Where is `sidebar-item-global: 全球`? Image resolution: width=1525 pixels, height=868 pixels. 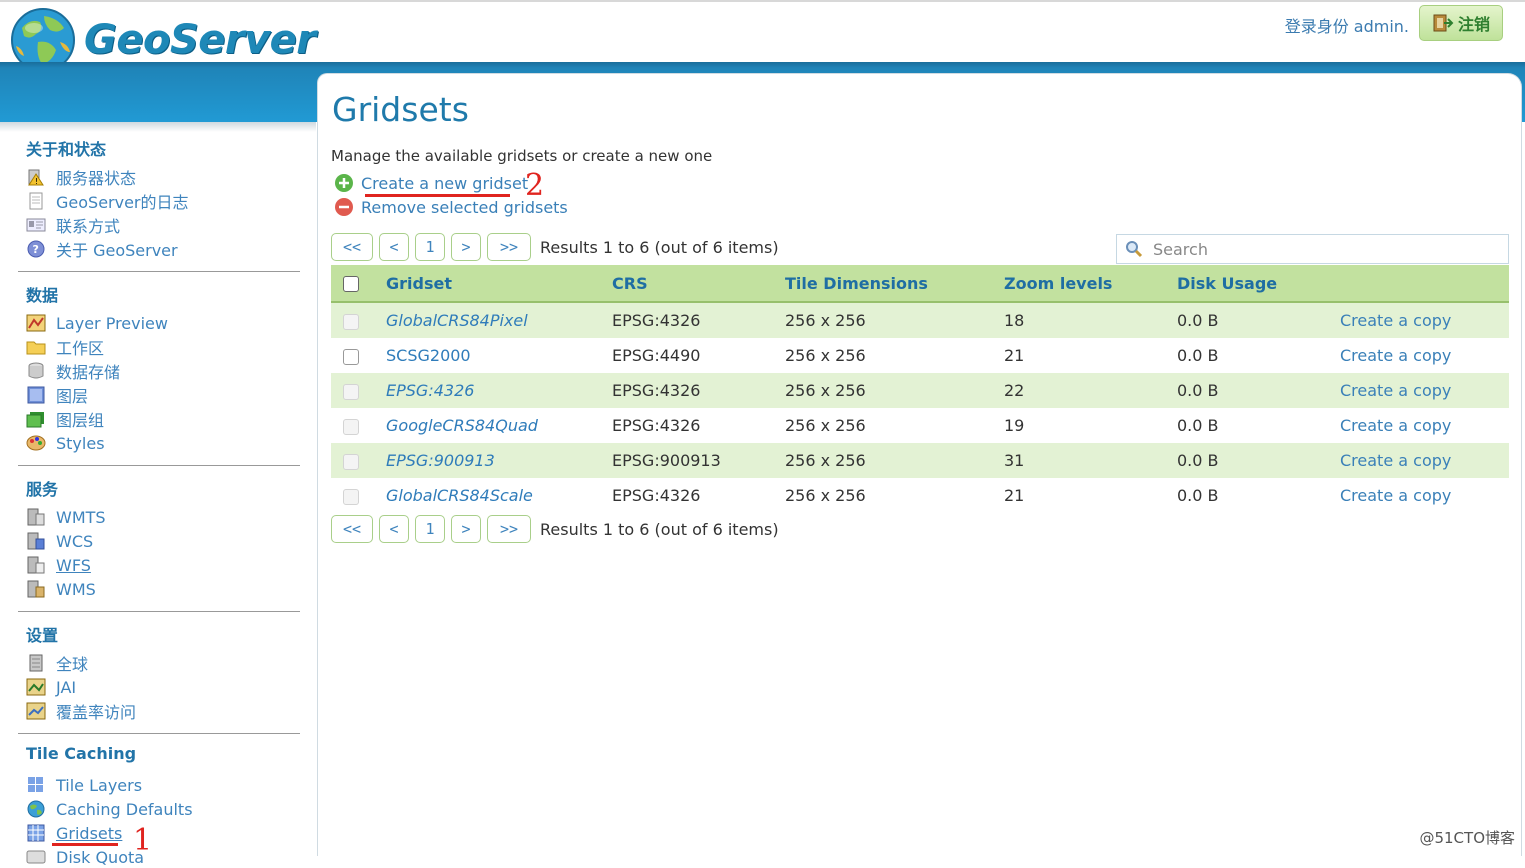
sidebar-item-global: 全球 is located at coordinates (57, 663).